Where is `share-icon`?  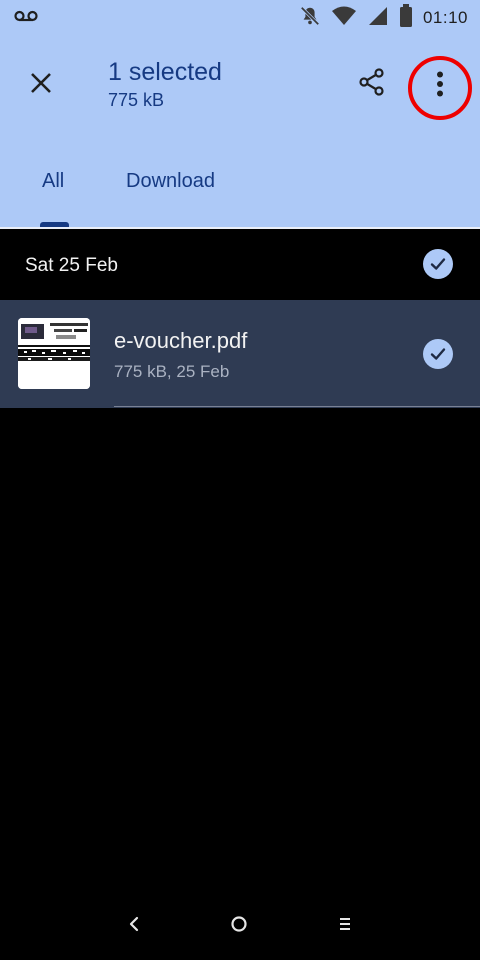 share-icon is located at coordinates (372, 84).